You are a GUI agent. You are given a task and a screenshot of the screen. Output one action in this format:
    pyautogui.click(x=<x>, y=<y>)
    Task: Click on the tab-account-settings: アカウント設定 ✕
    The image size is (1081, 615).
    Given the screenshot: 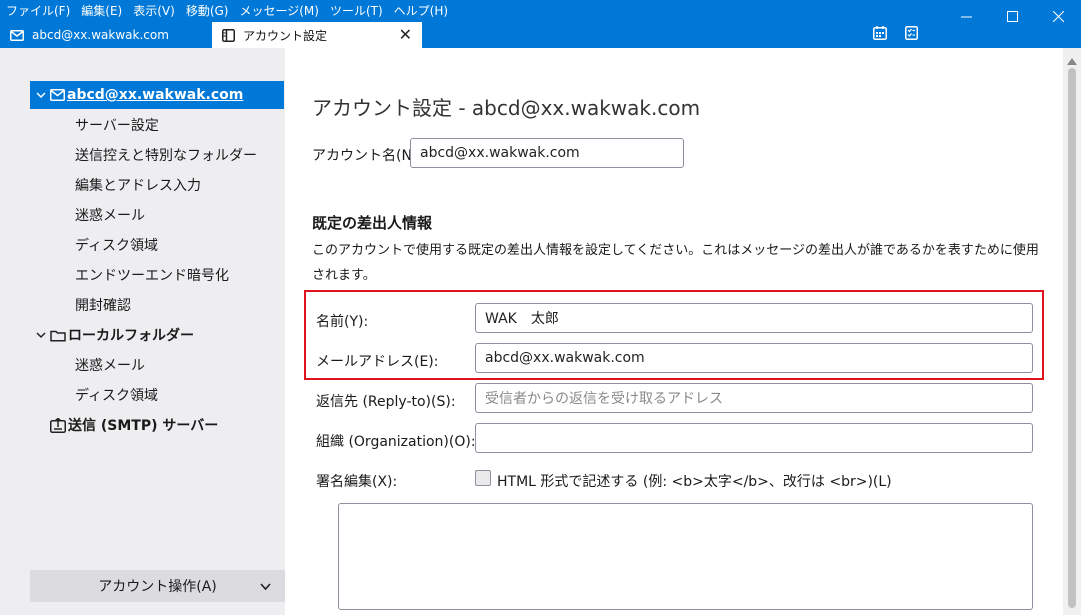 What is the action you would take?
    pyautogui.click(x=317, y=35)
    